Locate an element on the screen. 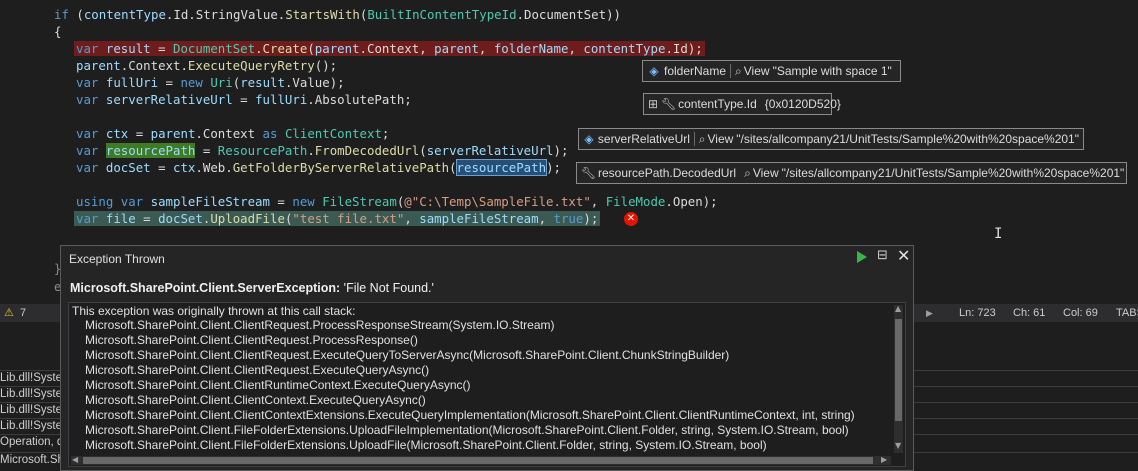 The image size is (1138, 471). code-line: parent.Context.ExecuteQueryRetry(); is located at coordinates (207, 65).